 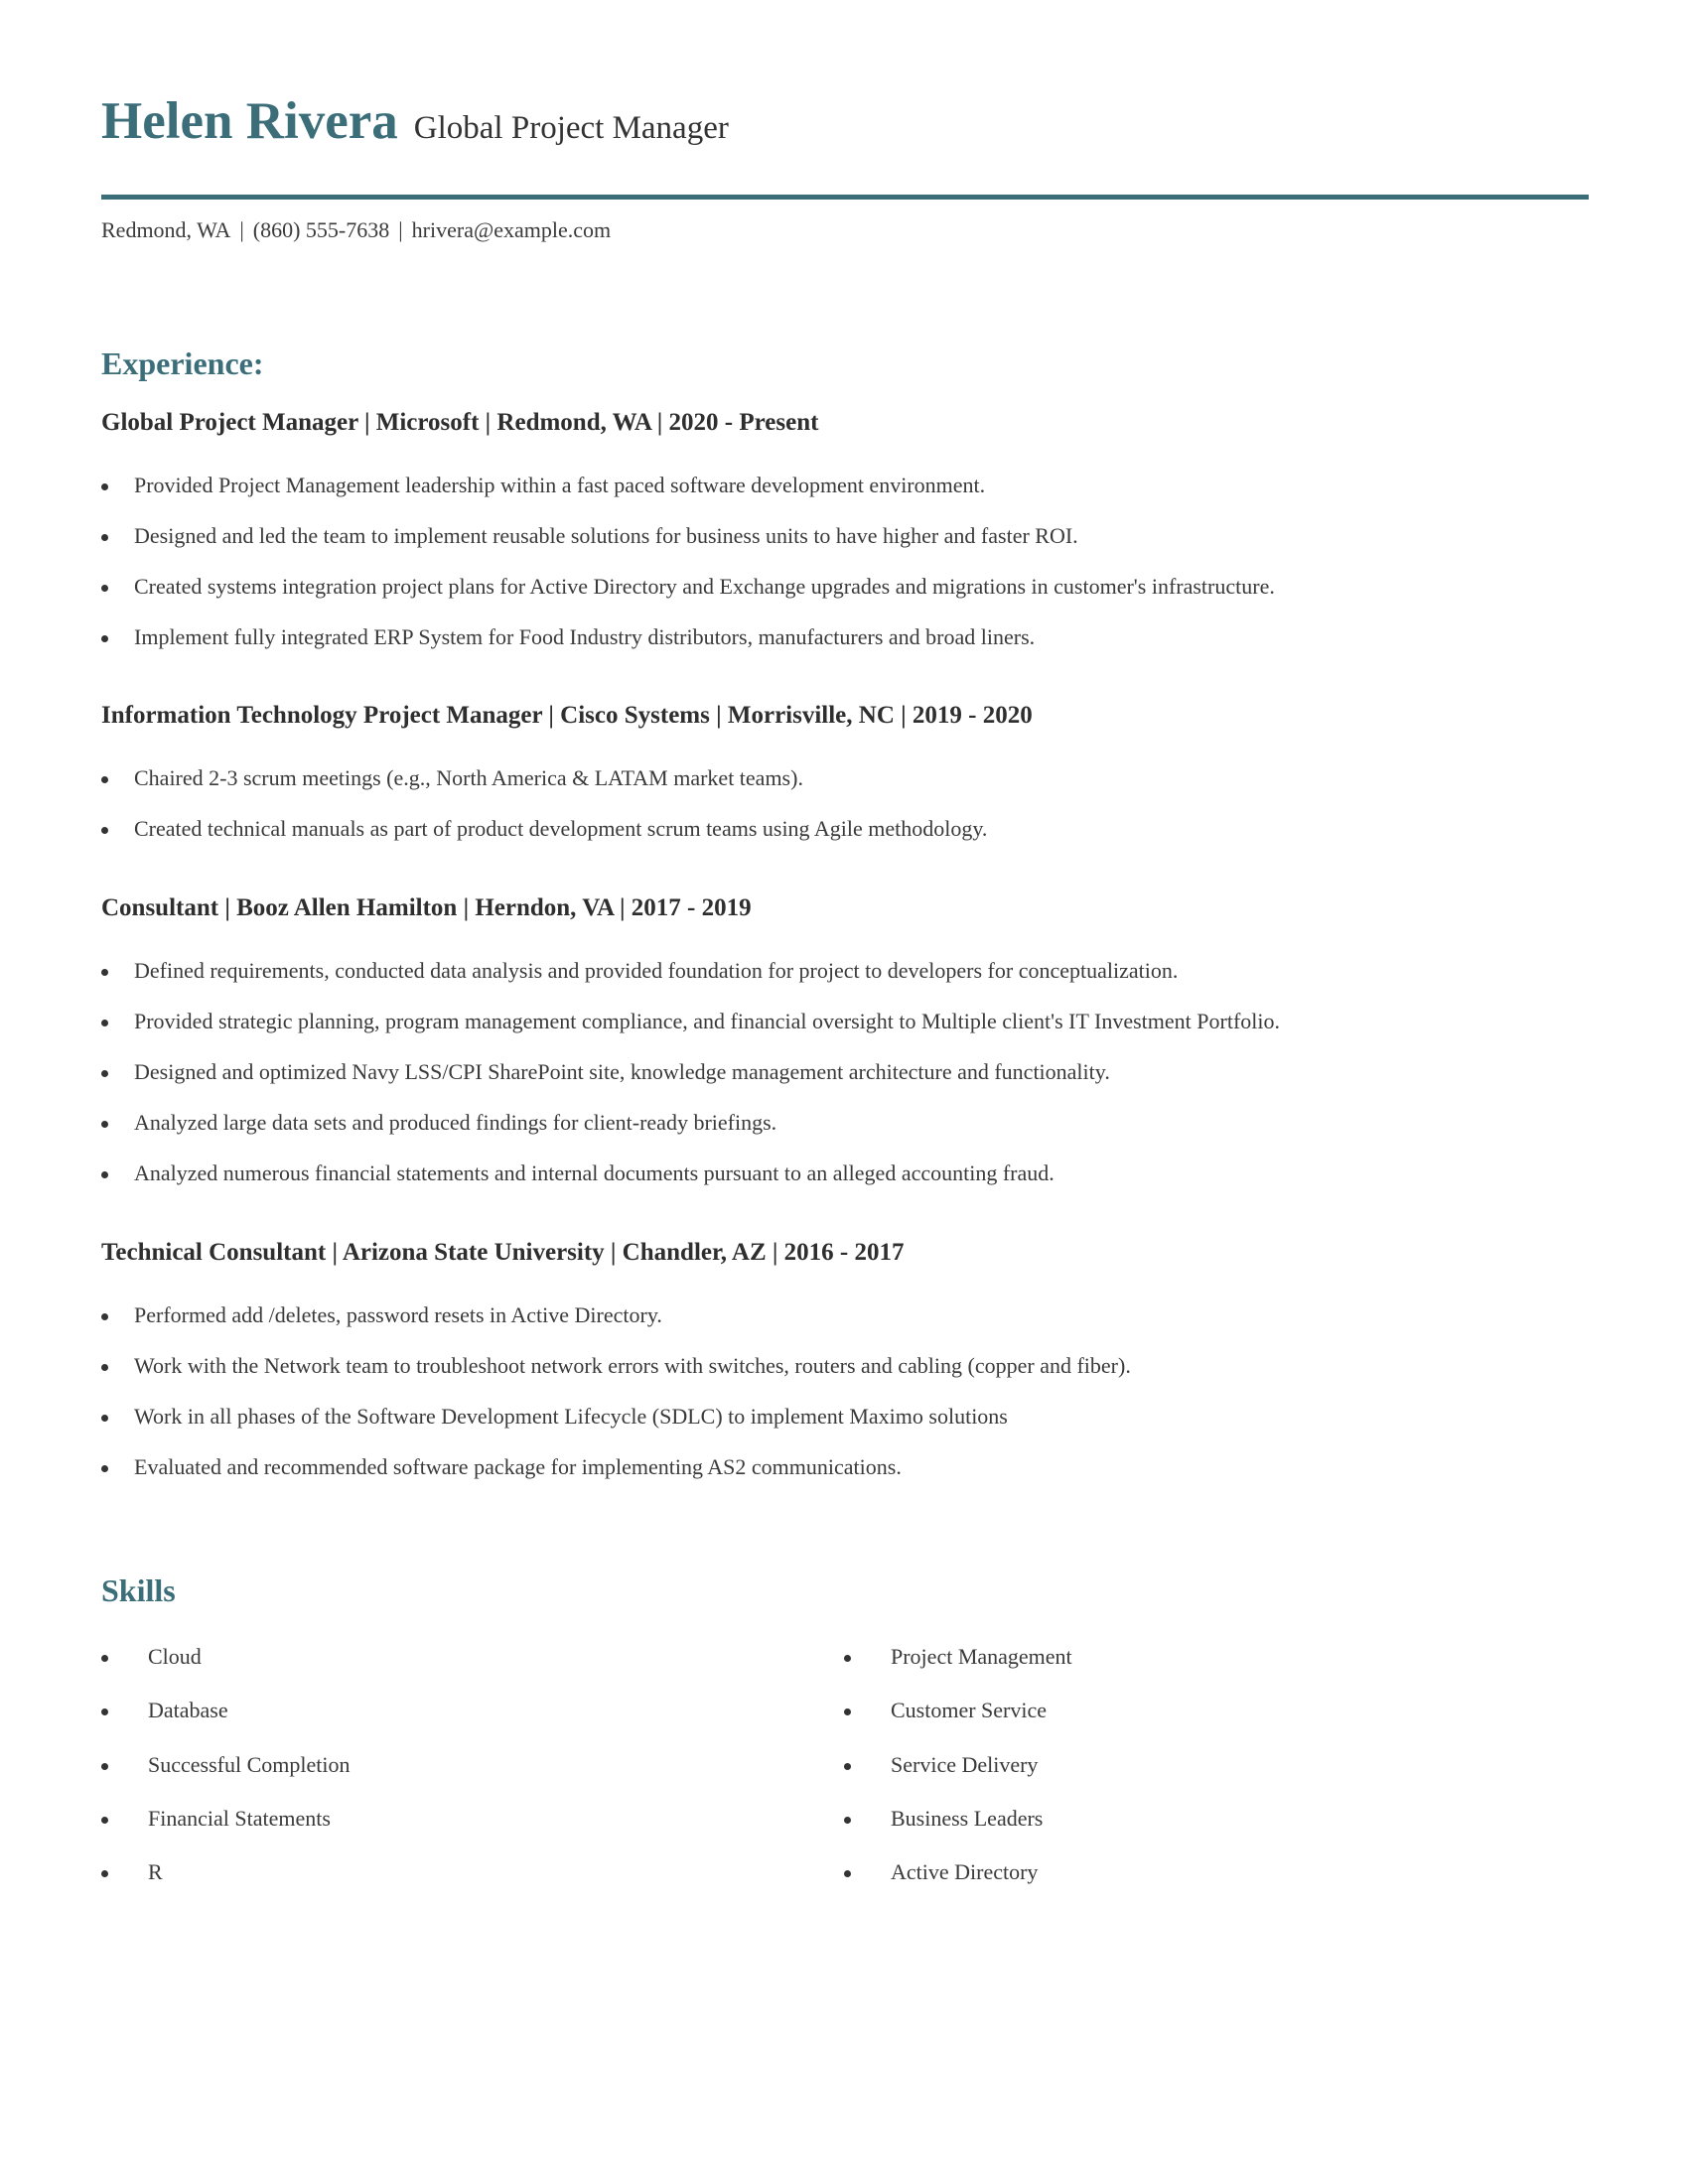 What do you see at coordinates (969, 1710) in the screenshot?
I see `skill-text: Customer Service` at bounding box center [969, 1710].